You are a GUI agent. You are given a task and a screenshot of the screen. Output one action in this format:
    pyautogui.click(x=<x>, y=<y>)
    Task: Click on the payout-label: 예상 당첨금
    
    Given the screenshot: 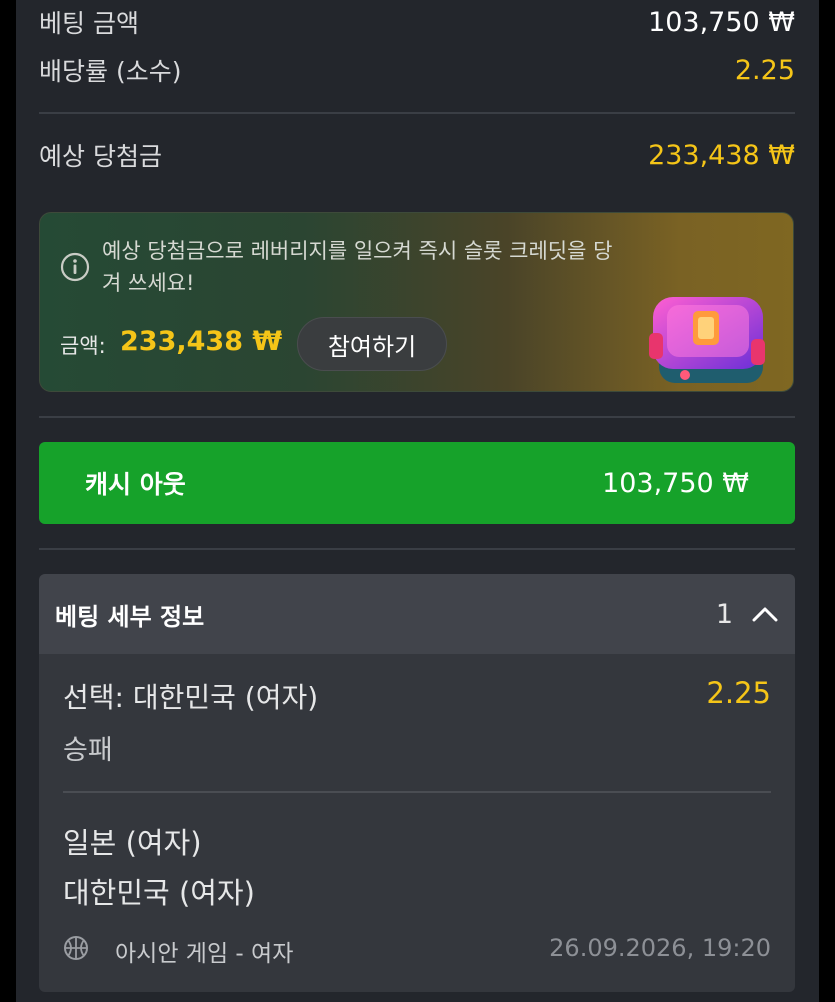 What is the action you would take?
    pyautogui.click(x=100, y=156)
    